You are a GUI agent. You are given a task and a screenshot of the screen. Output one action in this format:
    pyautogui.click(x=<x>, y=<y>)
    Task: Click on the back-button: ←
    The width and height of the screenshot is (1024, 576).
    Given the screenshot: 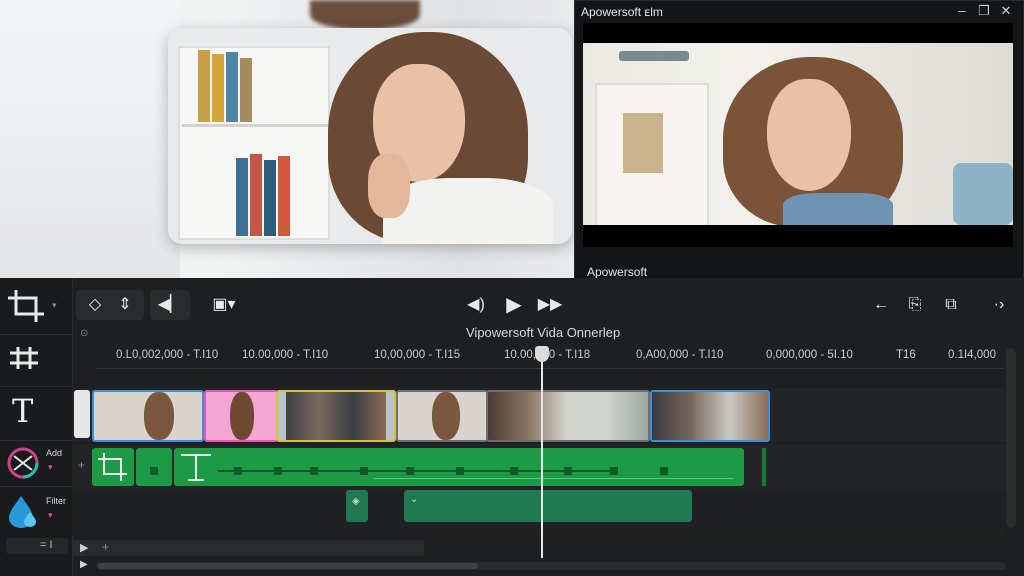 What is the action you would take?
    pyautogui.click(x=881, y=305)
    